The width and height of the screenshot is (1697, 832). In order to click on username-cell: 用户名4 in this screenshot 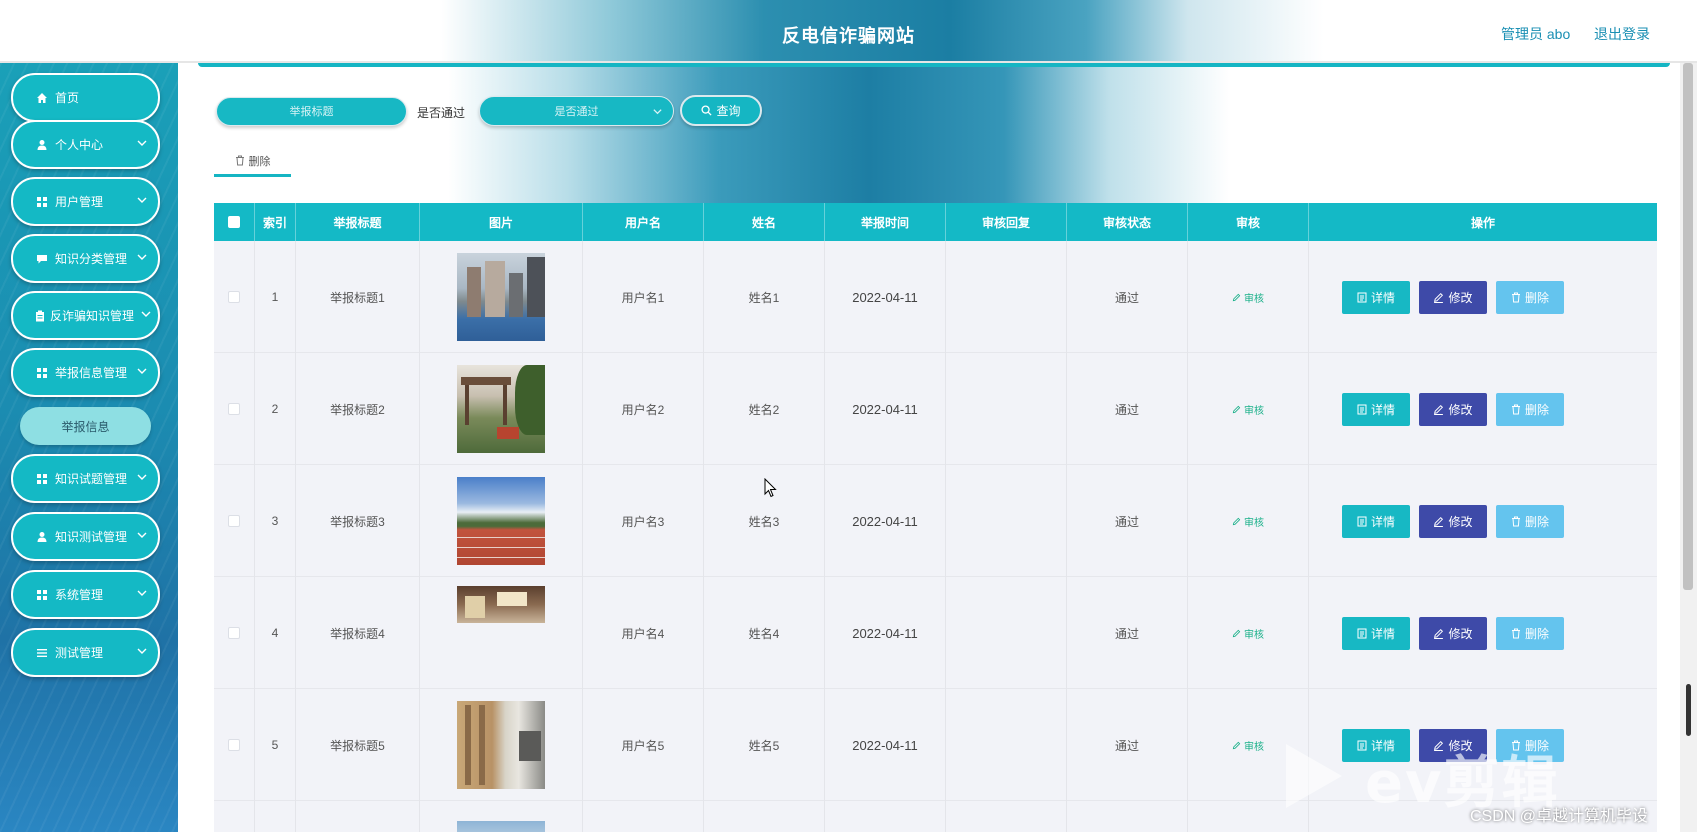, I will do `click(643, 633)`.